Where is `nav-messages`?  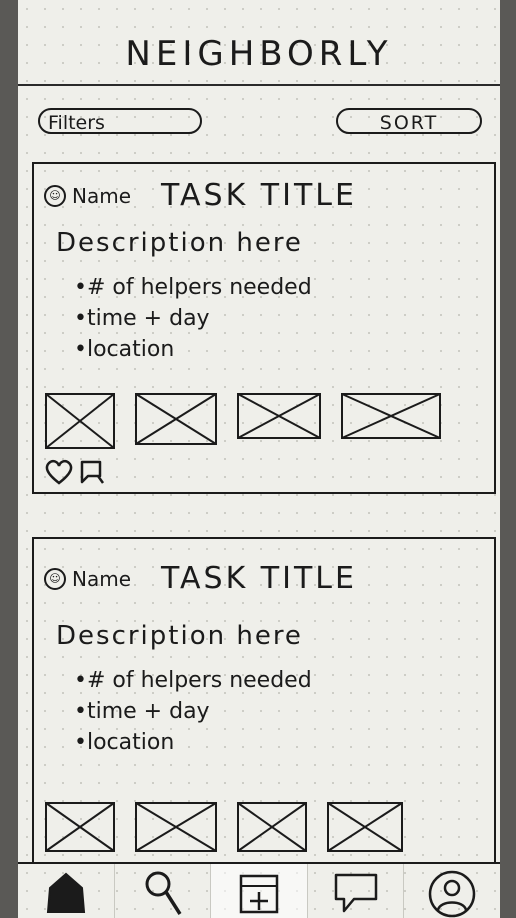 nav-messages is located at coordinates (355, 891).